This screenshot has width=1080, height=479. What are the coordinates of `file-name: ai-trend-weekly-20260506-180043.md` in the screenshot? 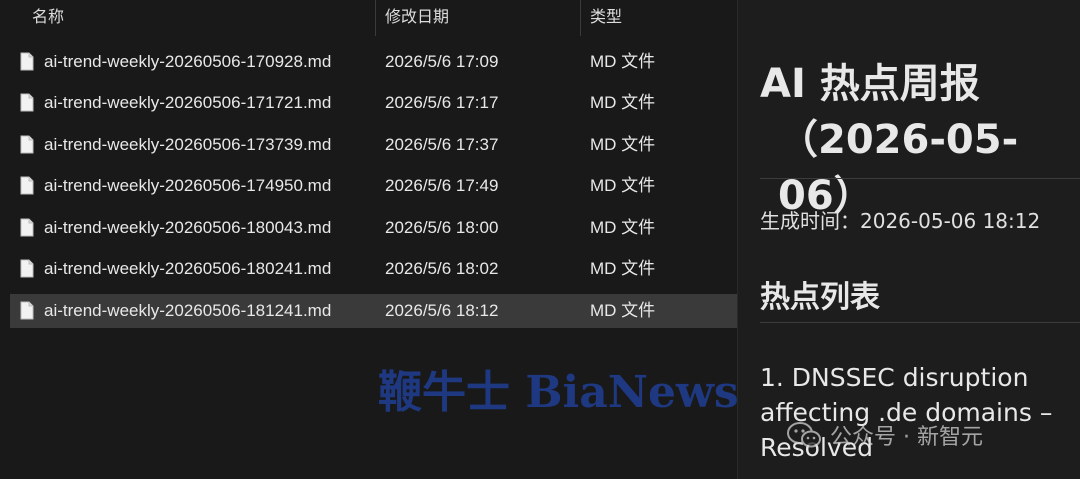 It's located at (188, 227).